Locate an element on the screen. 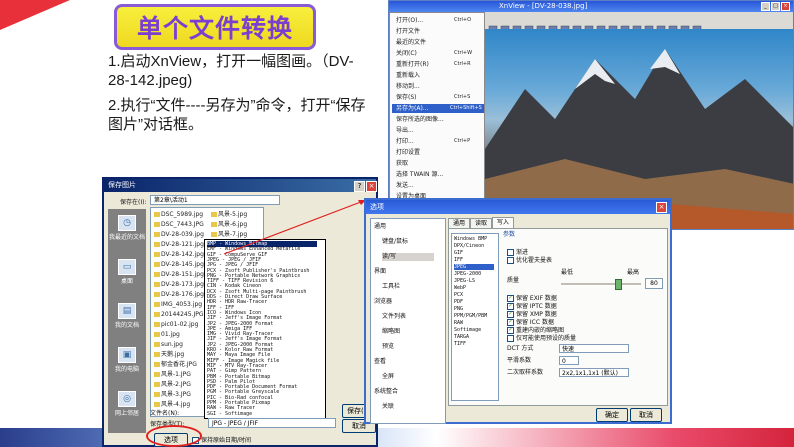 This screenshot has width=794, height=447. close-icon: × is located at coordinates (785, 6).